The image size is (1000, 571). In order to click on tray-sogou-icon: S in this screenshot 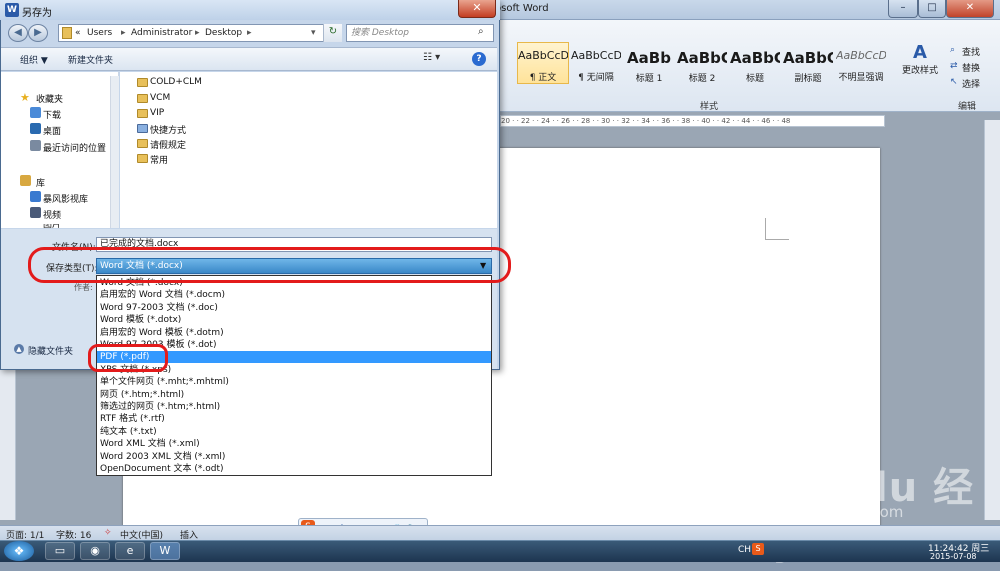, I will do `click(758, 549)`.